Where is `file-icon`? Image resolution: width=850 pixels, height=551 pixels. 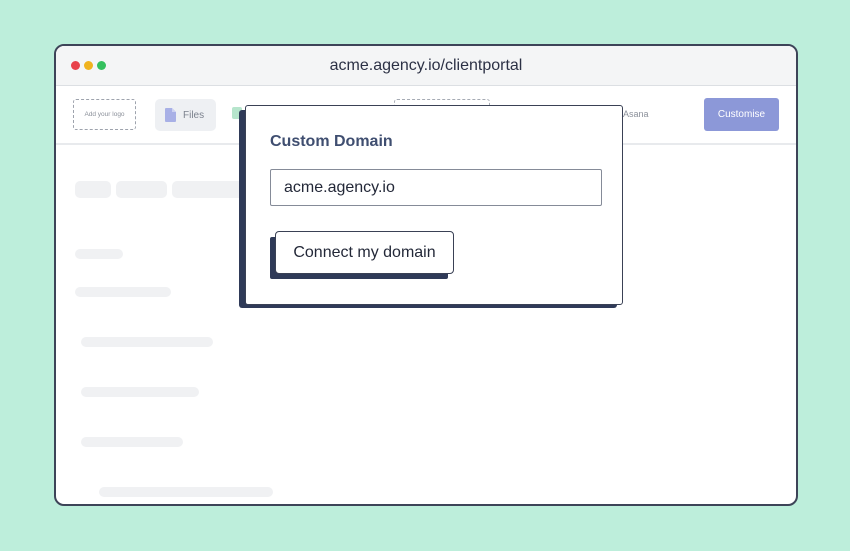
file-icon is located at coordinates (170, 115).